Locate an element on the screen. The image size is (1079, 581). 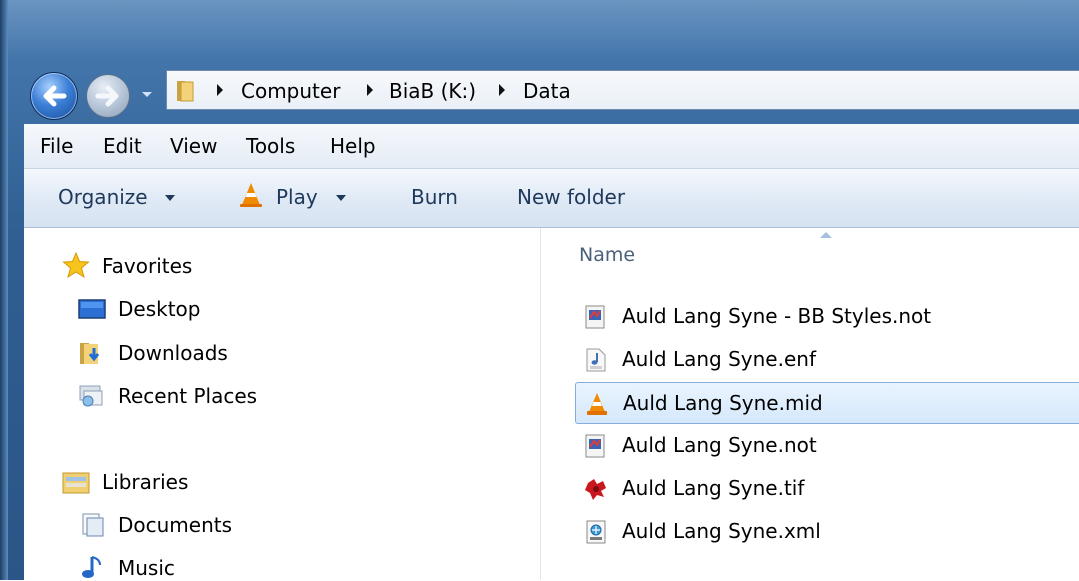
sort-ascending-icon is located at coordinates (826, 235).